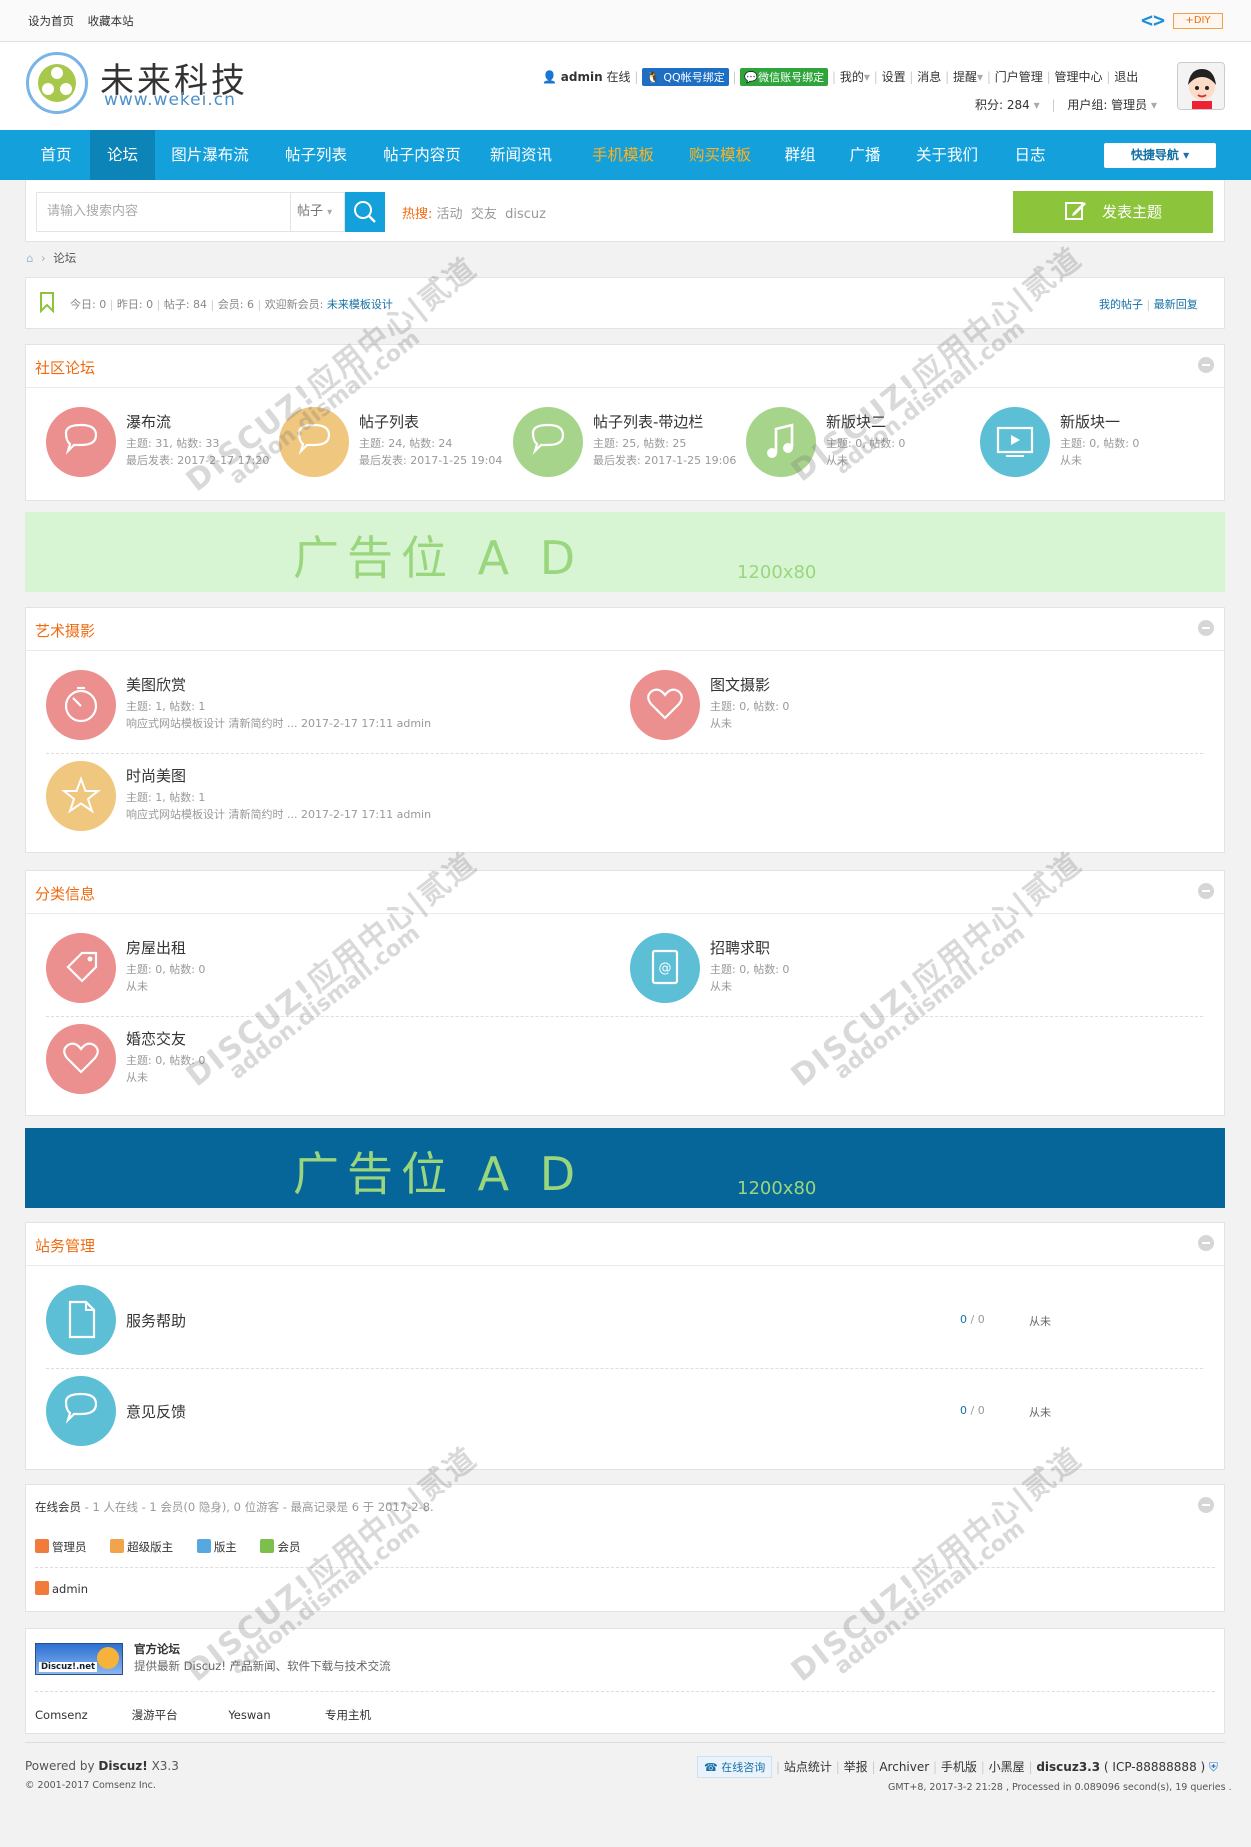 The height and width of the screenshot is (1847, 1251). I want to click on icp-number: ( ICP-88888888 ), so click(1154, 1767).